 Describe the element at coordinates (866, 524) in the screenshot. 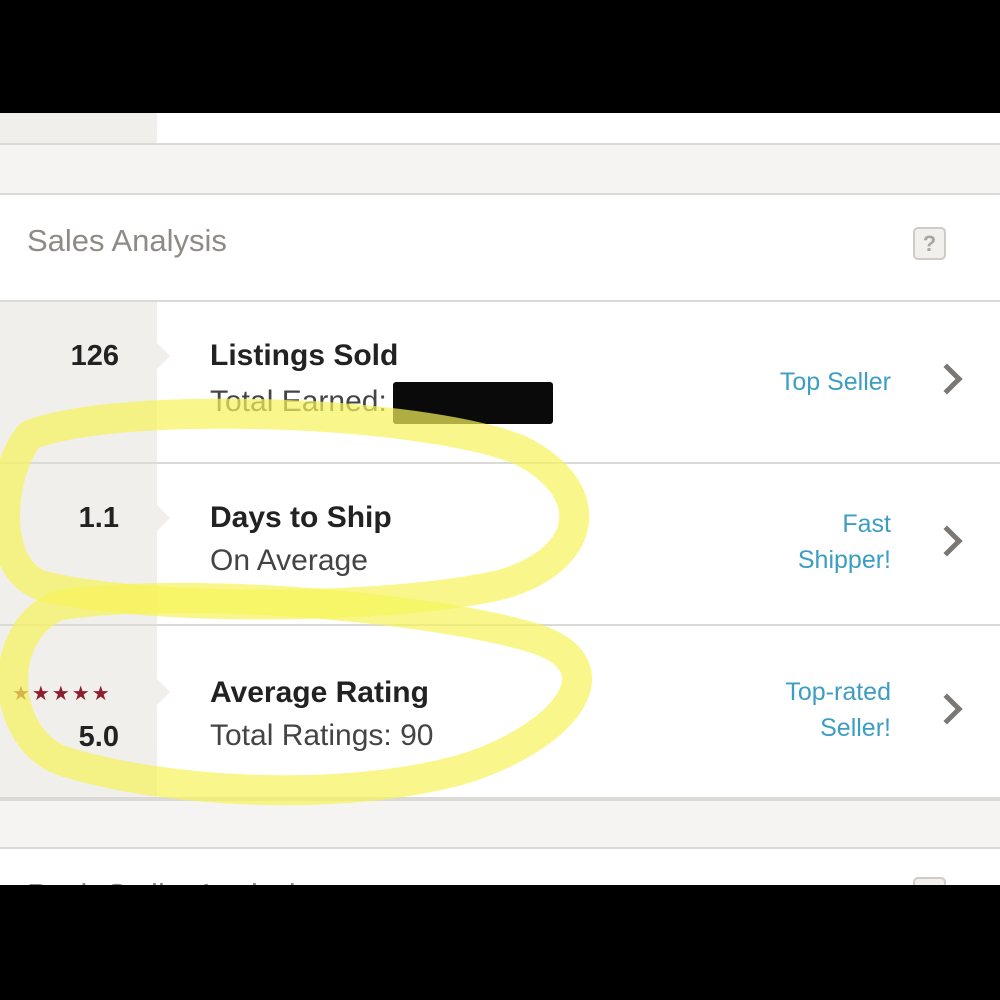

I see `badge-line: Fast` at that location.